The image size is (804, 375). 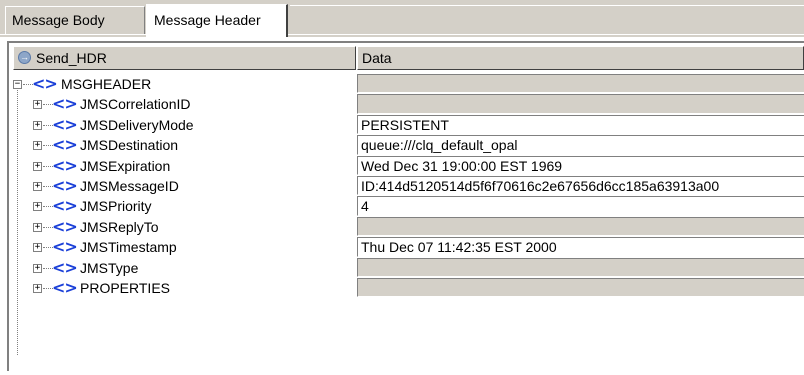 I want to click on tree-node: + <> JMSReplyTo, so click(x=185, y=227).